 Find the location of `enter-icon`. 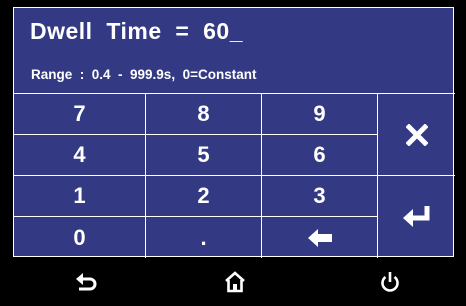

enter-icon is located at coordinates (415, 216).